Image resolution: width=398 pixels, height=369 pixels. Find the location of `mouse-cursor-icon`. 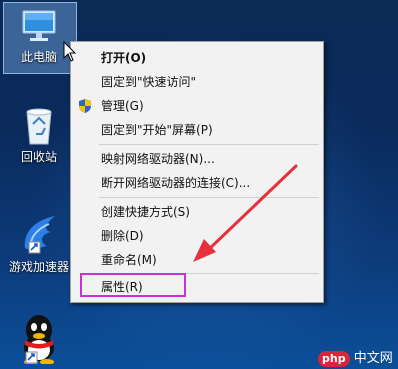

mouse-cursor-icon is located at coordinates (70, 51).